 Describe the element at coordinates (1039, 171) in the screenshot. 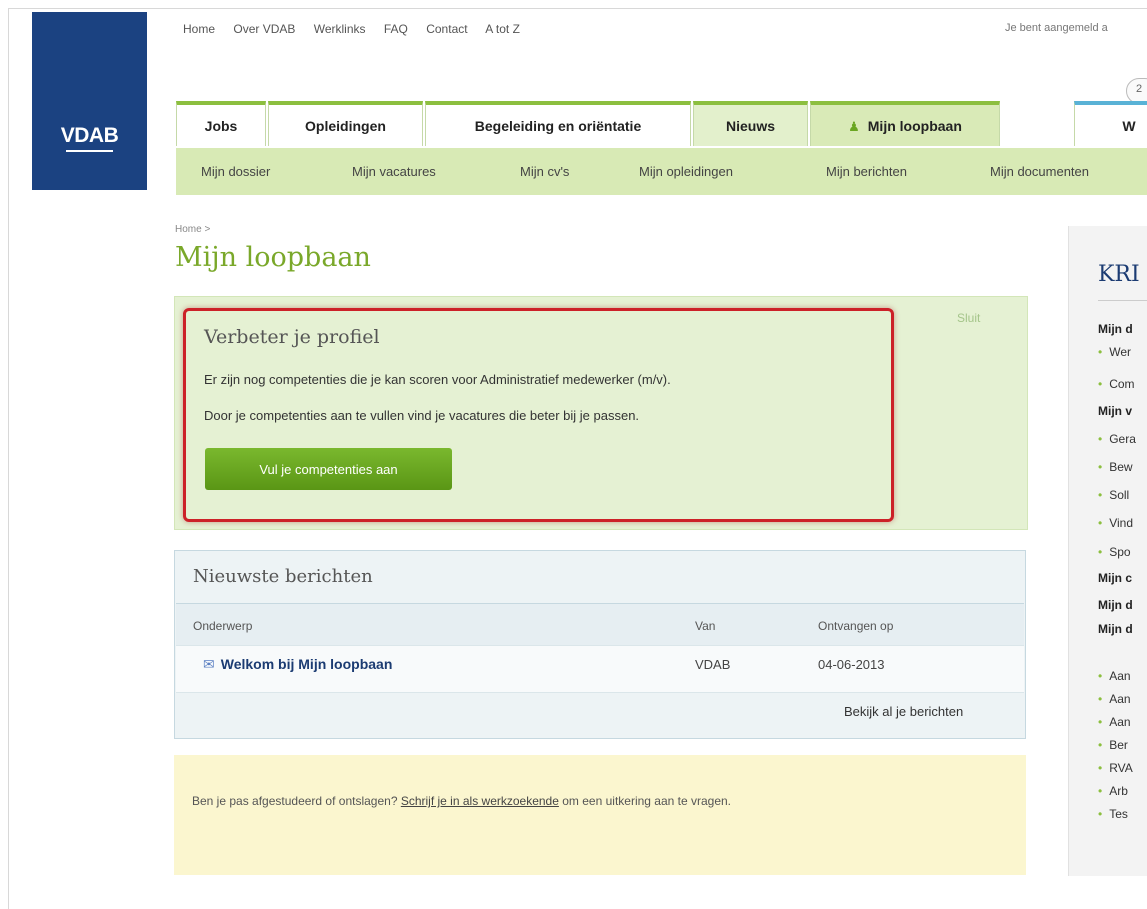

I see `subnav-mijn-documenten: Mijn documenten` at that location.